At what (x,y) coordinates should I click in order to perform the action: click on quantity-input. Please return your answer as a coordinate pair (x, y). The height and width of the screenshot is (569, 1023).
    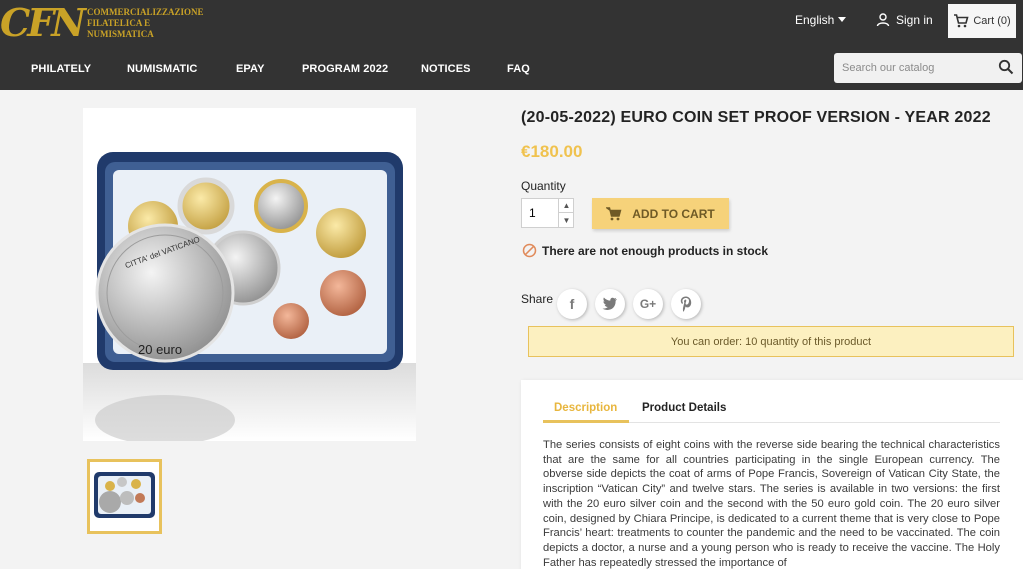
    Looking at the image, I should click on (540, 213).